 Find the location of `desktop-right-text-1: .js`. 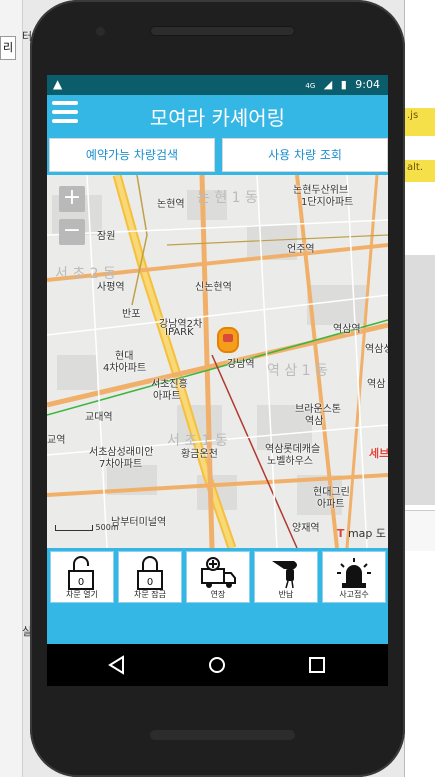

desktop-right-text-1: .js is located at coordinates (413, 115).